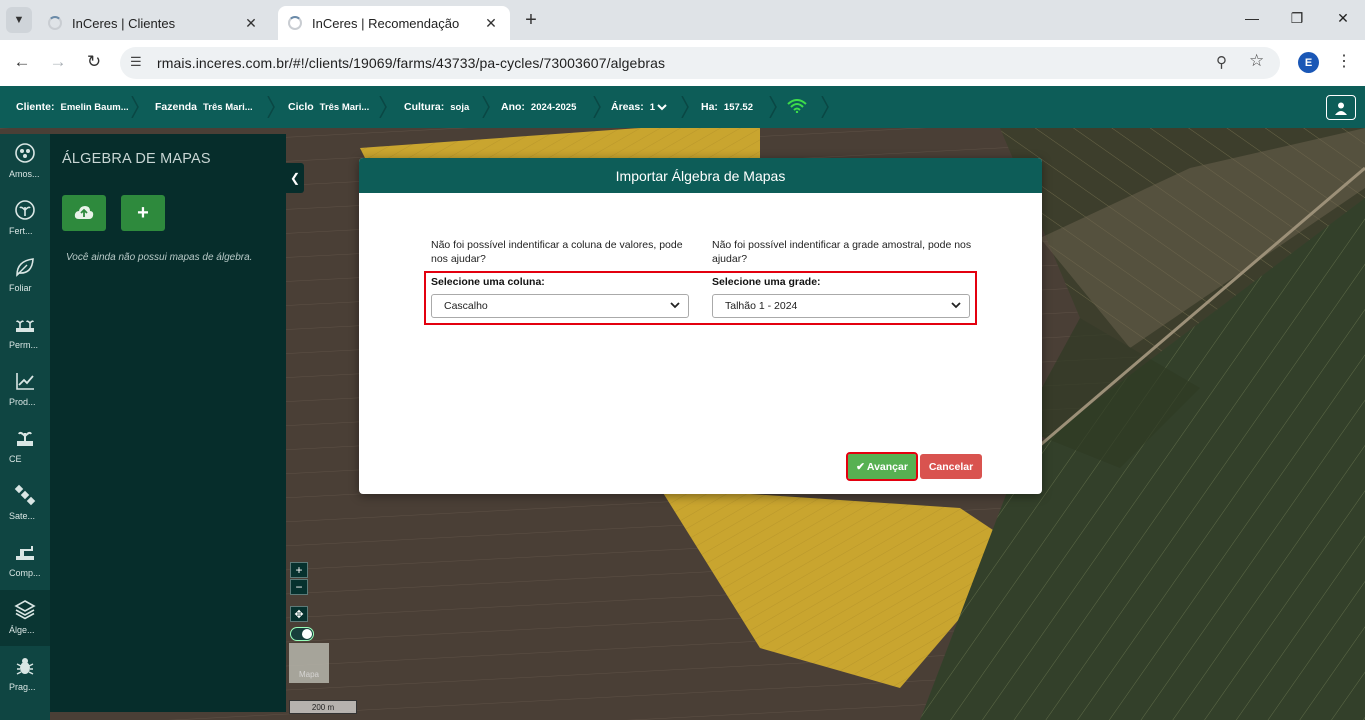 This screenshot has width=1365, height=720. Describe the element at coordinates (25, 553) in the screenshot. I see `compaction-icon` at that location.